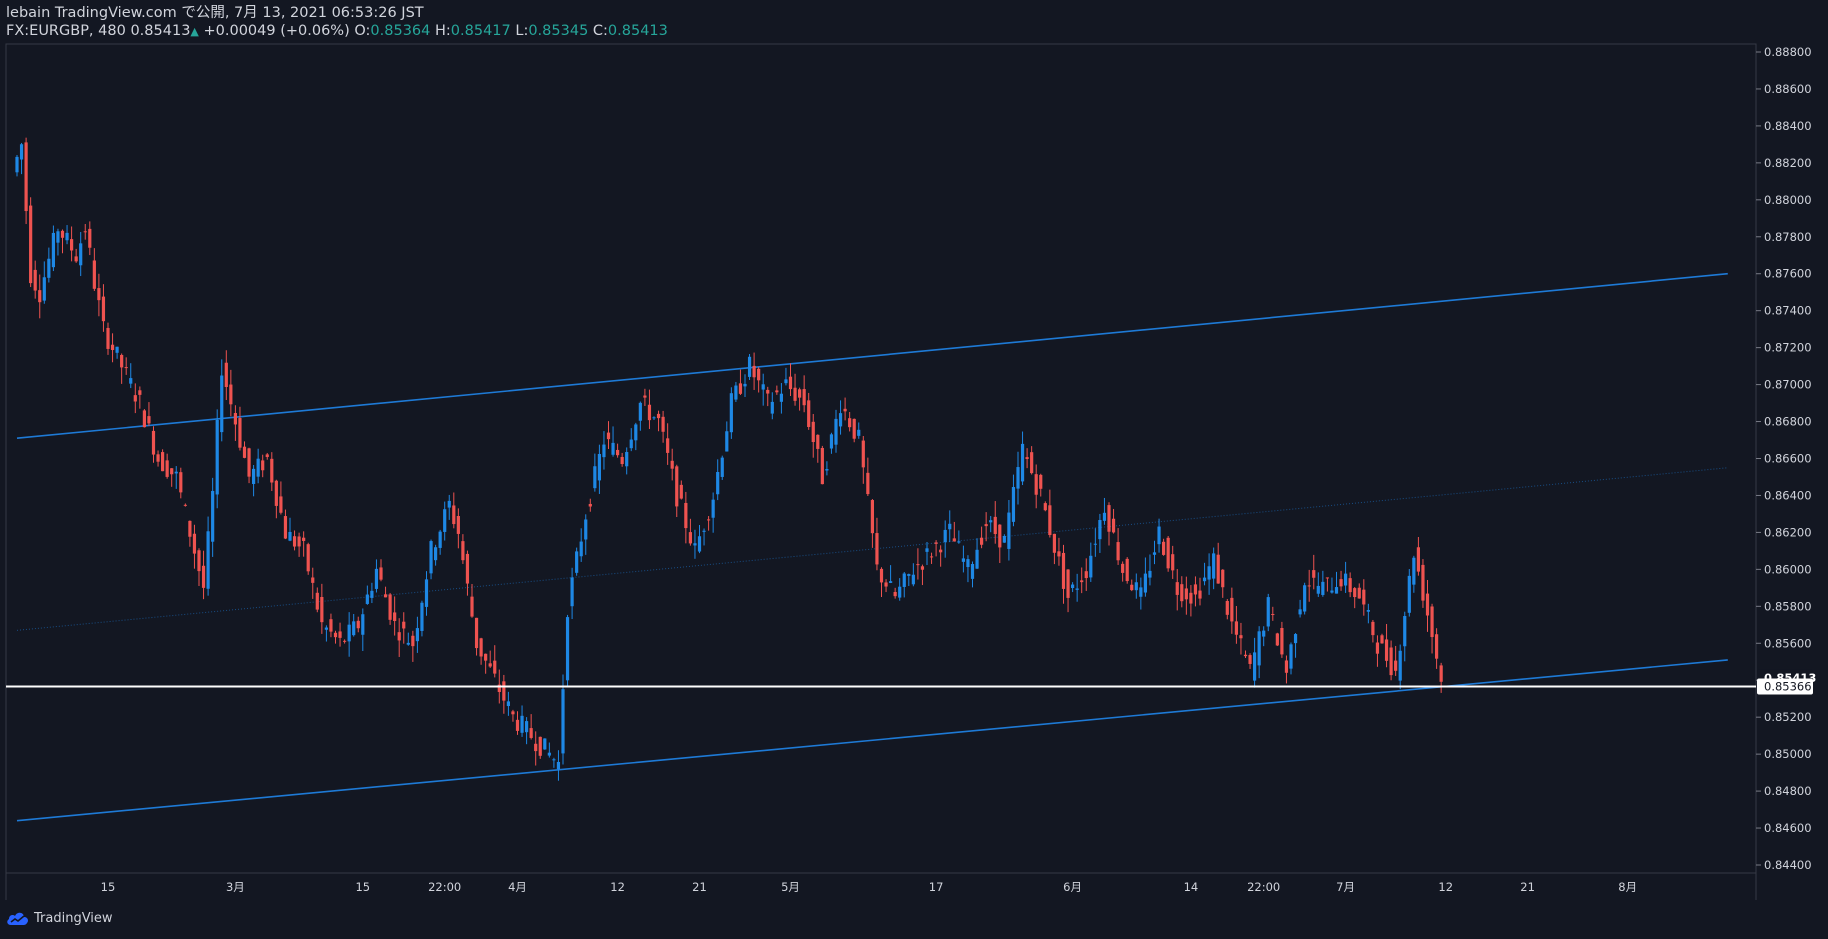 The image size is (1828, 939). I want to click on price-tick-label: 0.88200, so click(1788, 163).